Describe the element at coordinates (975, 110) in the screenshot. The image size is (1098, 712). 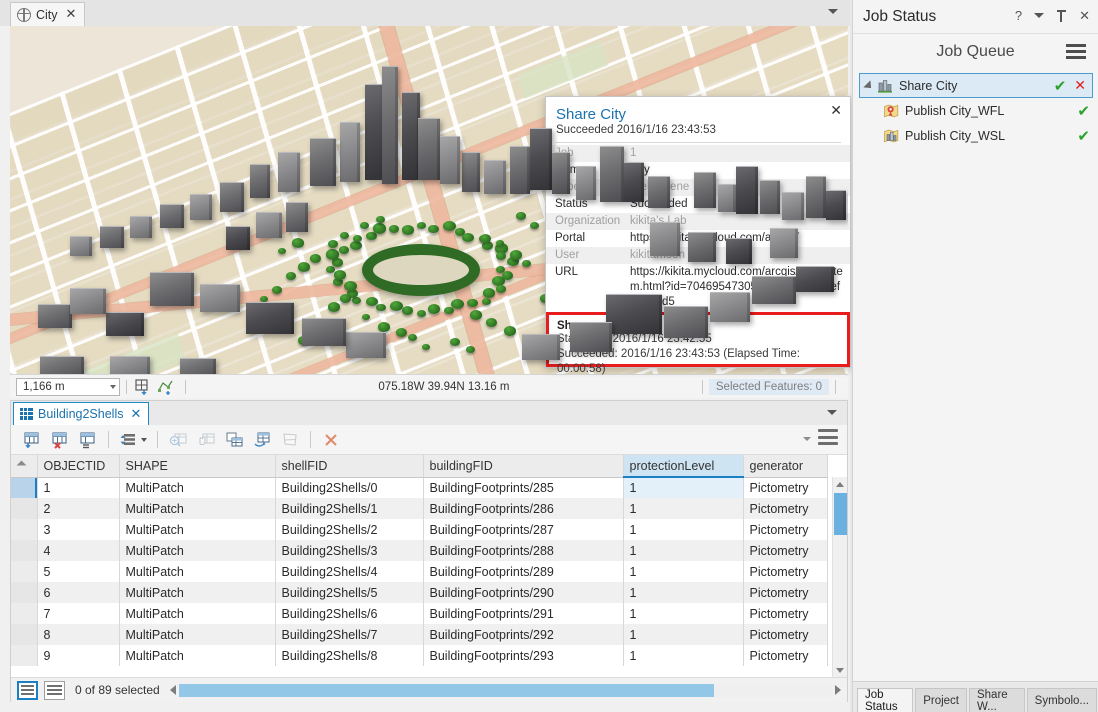
I see `job-queue-item-1: Publish City_WFL ✔` at that location.